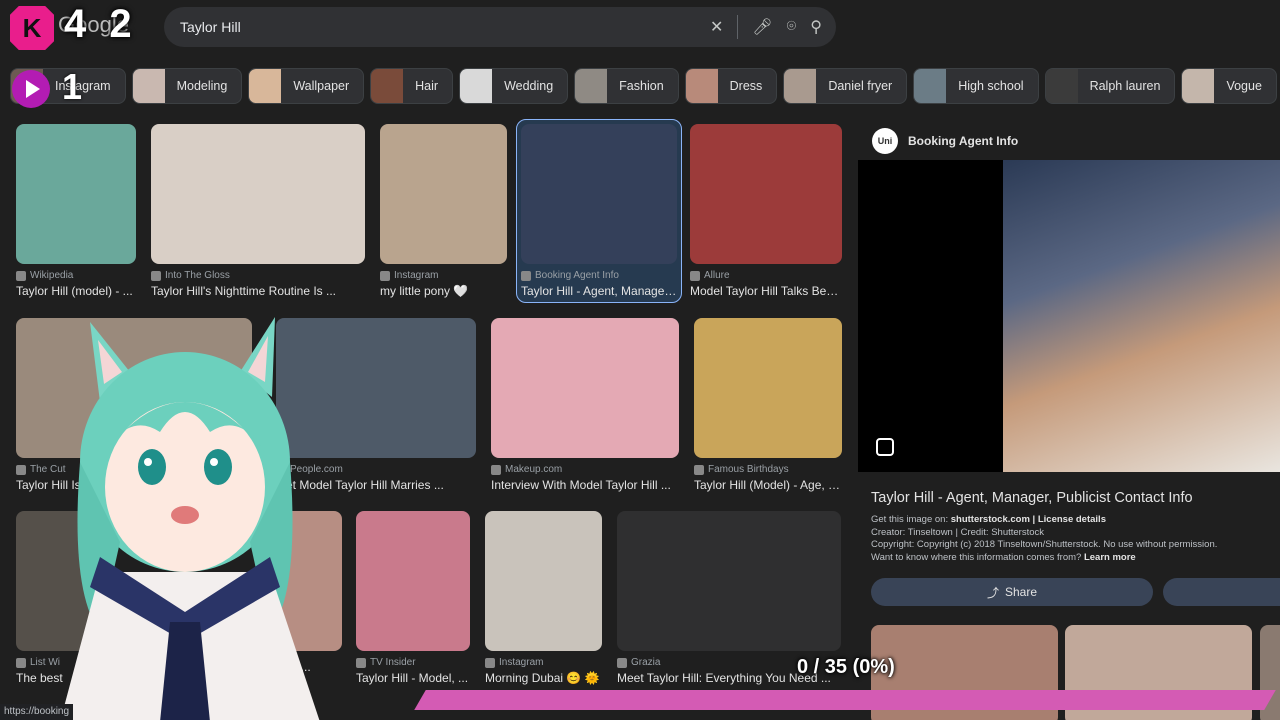 This screenshot has width=1280, height=720. I want to click on result-title: my little pony 🤍, so click(443, 291).